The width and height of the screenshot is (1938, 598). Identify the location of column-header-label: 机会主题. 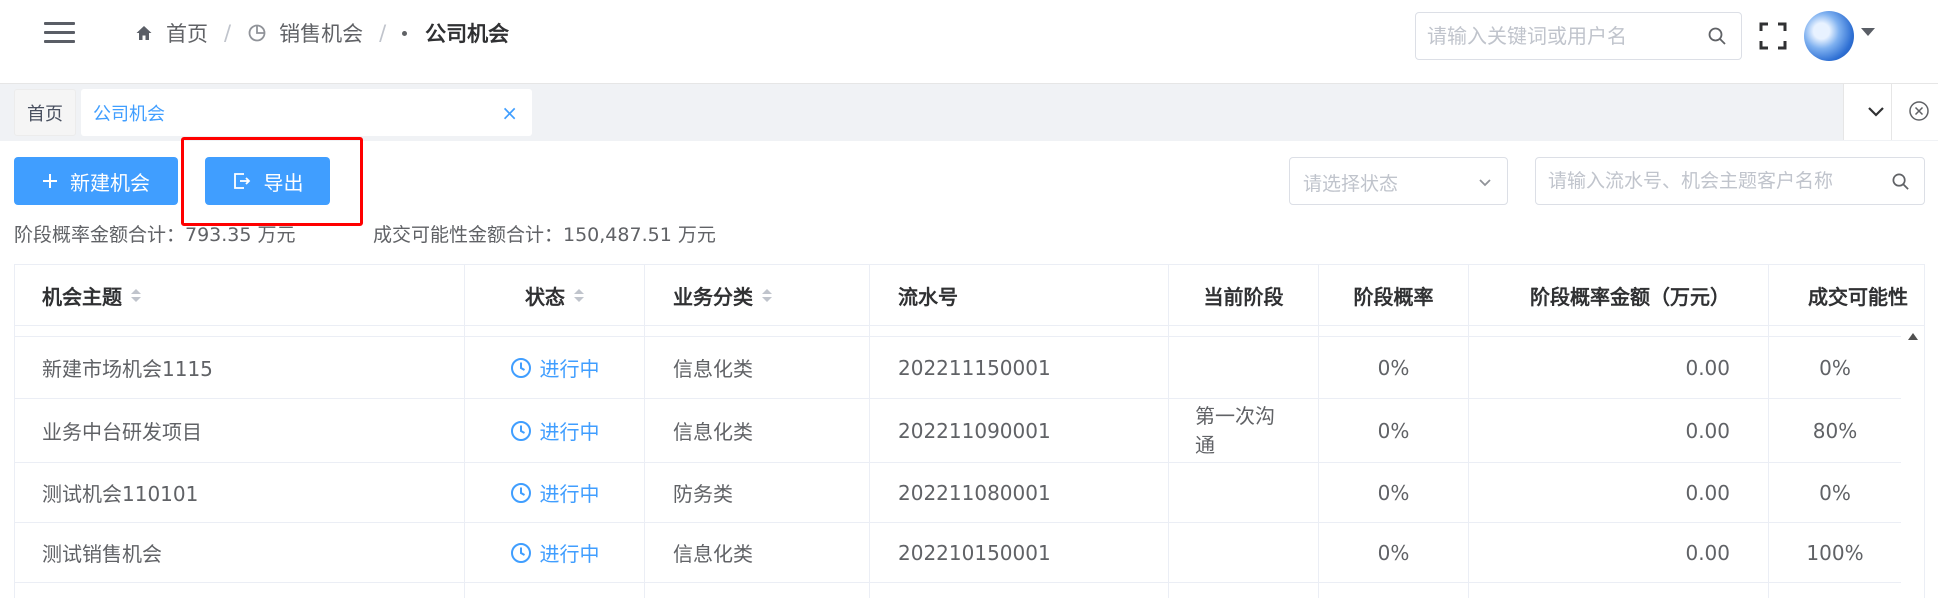
(82, 296).